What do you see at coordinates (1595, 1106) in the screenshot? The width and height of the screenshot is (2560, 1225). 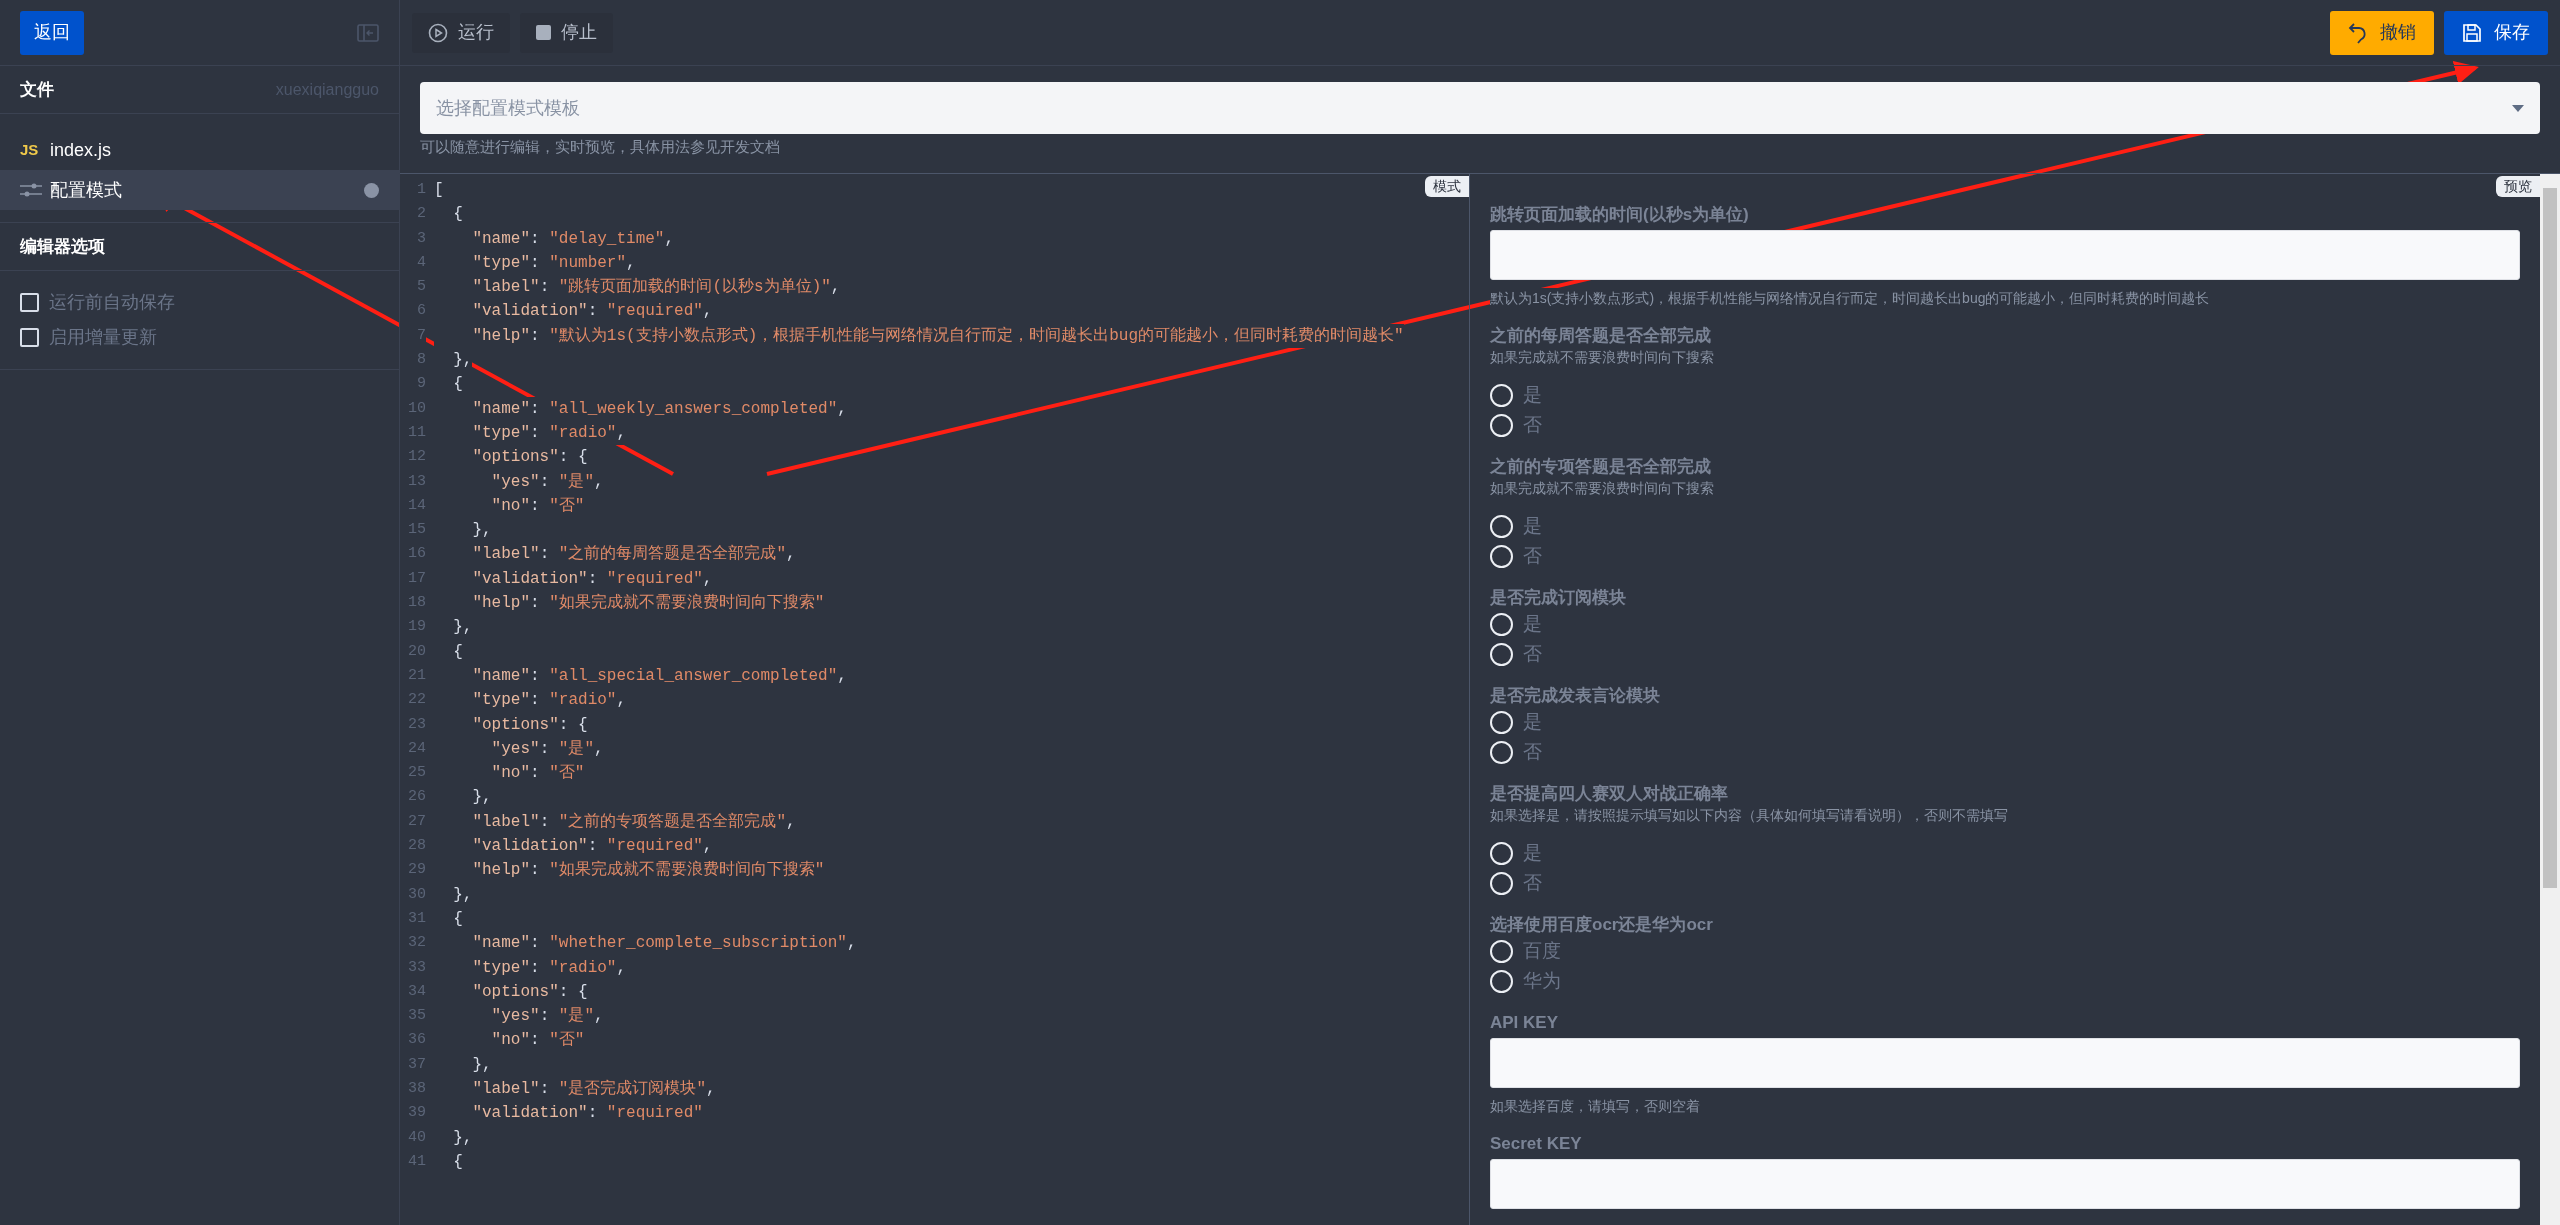 I see `help-text: 如果选择百度，请填写，否则空着` at bounding box center [1595, 1106].